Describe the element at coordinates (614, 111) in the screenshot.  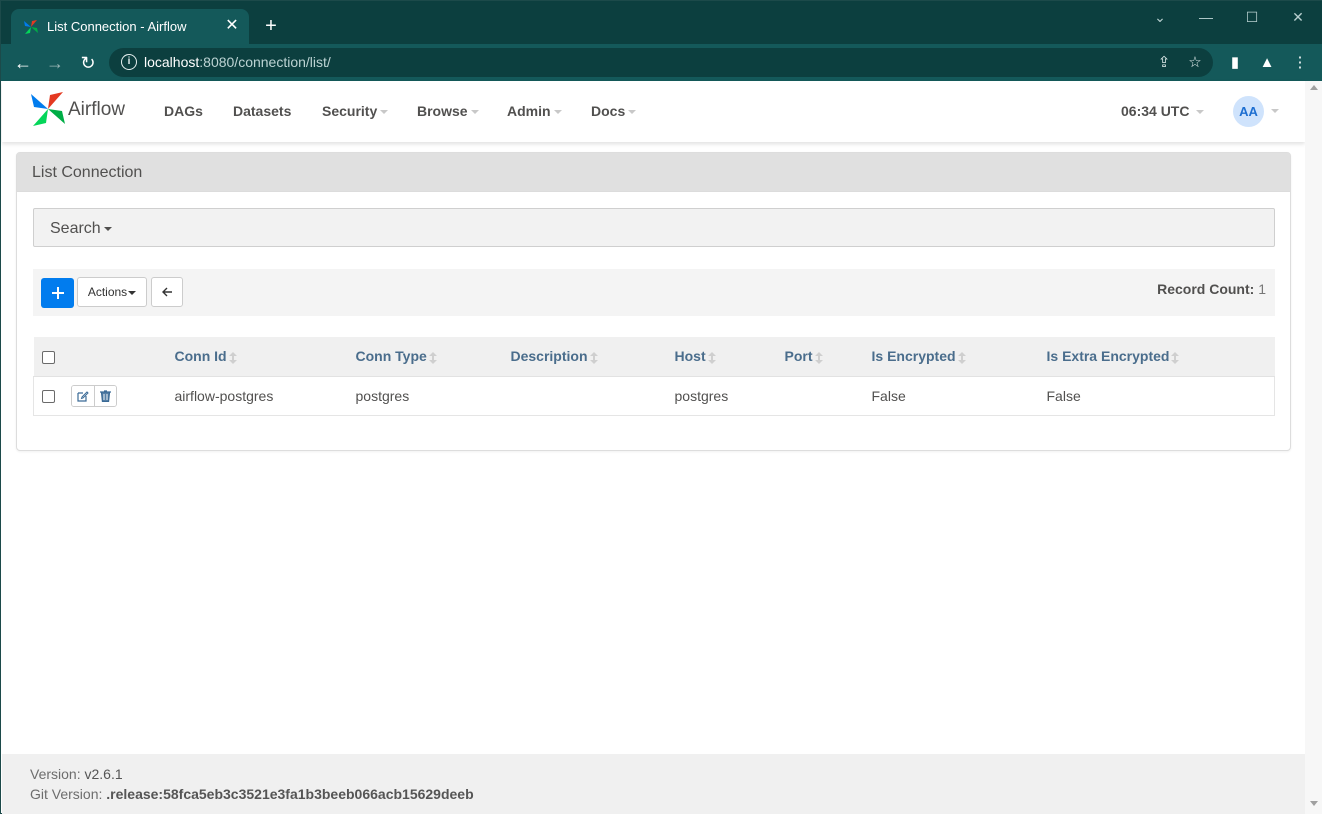
I see `nav-docs: Docs` at that location.